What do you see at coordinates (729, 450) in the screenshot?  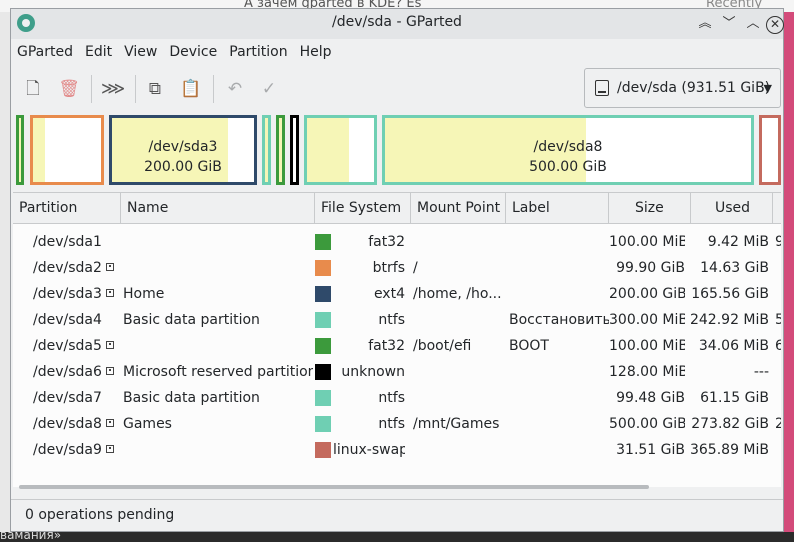 I see `cell-used: 365.89 MiB` at bounding box center [729, 450].